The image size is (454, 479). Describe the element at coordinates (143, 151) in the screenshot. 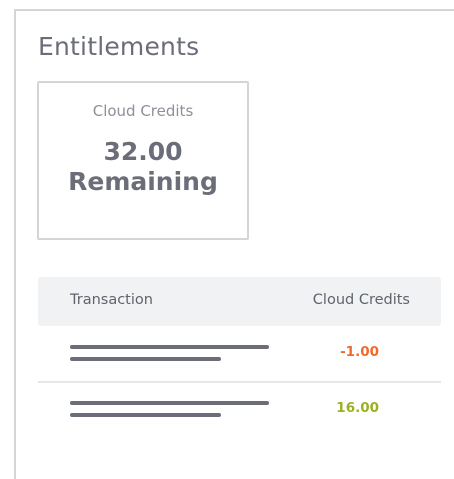

I see `cloud-credits-value: 32.00` at that location.